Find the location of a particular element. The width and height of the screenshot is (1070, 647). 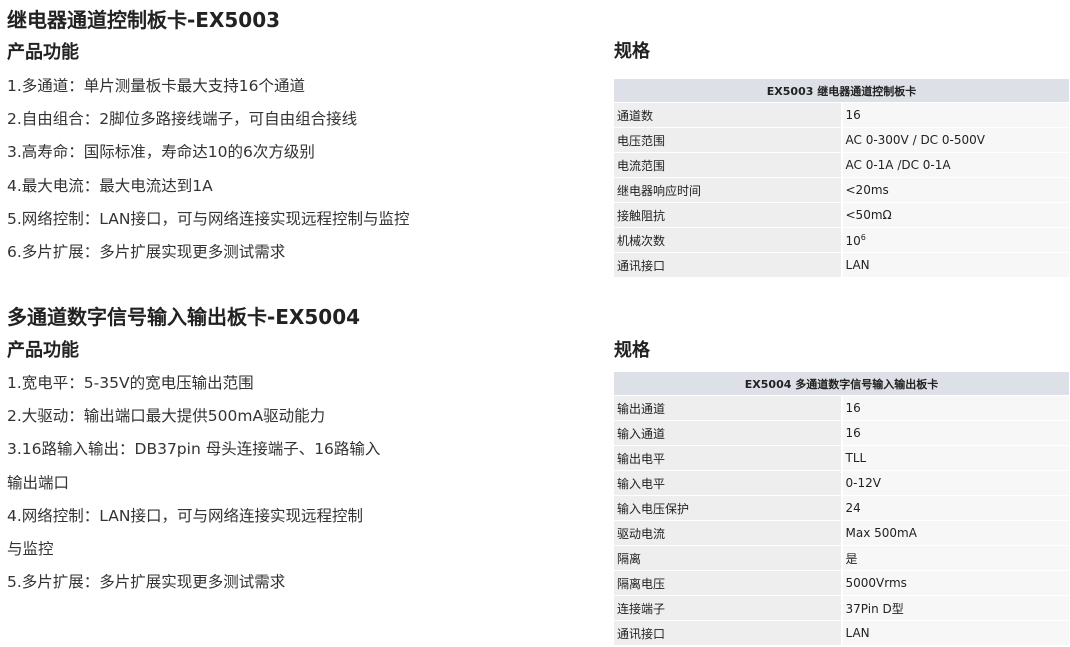

table-row: 输入电平 0-12V is located at coordinates (841, 483).